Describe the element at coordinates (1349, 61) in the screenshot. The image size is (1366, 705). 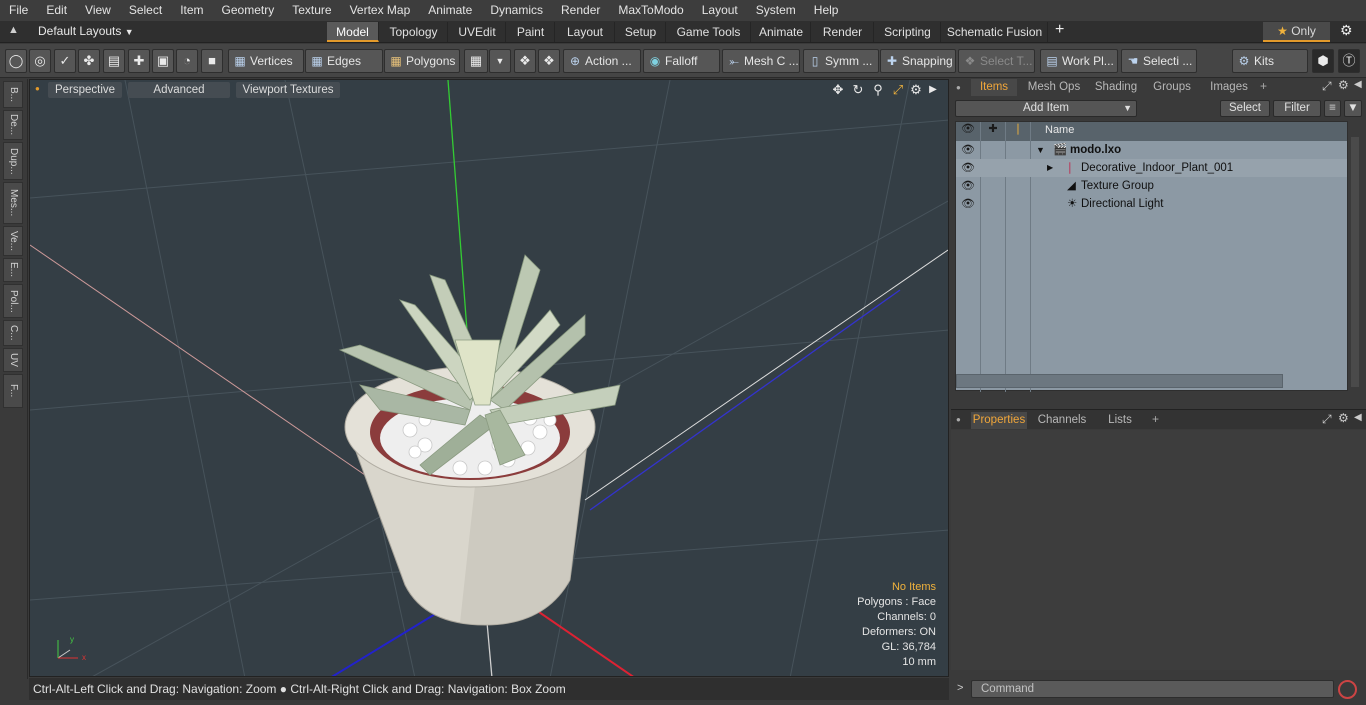
I see `unreal-logo-icon: Ⓣ` at that location.